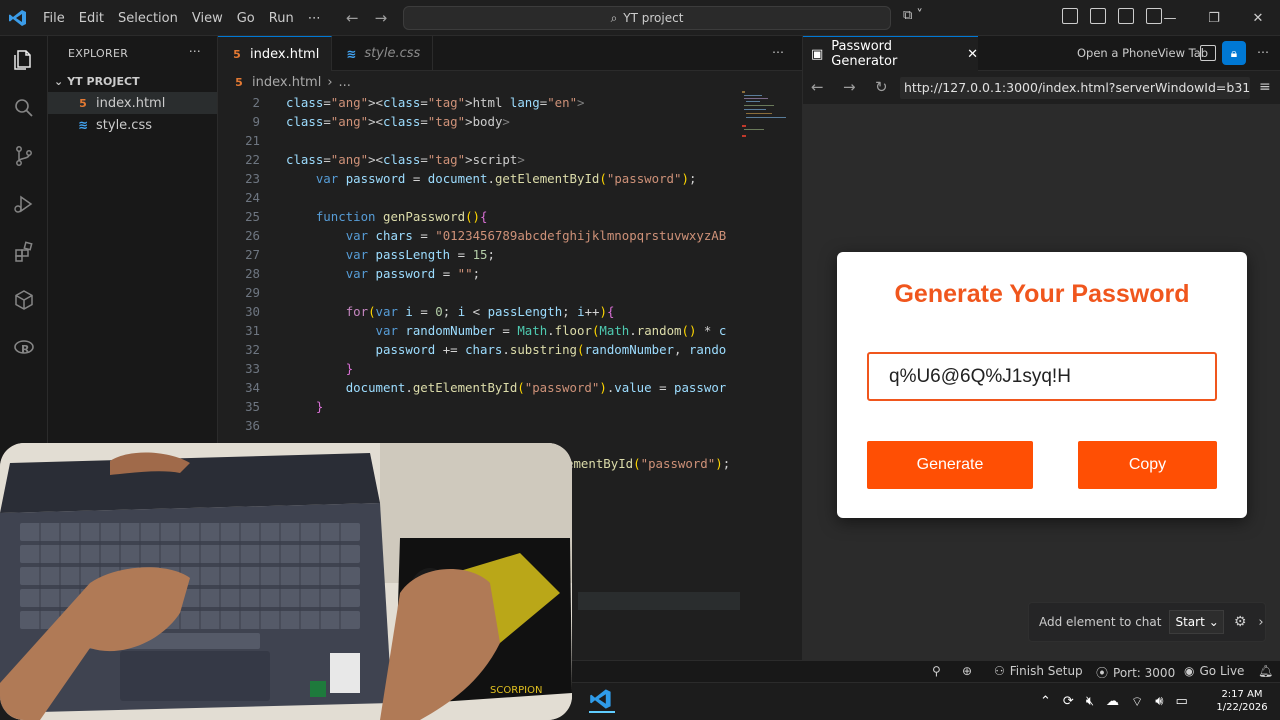  I want to click on toggle-sidebar-icon, so click(1098, 16).